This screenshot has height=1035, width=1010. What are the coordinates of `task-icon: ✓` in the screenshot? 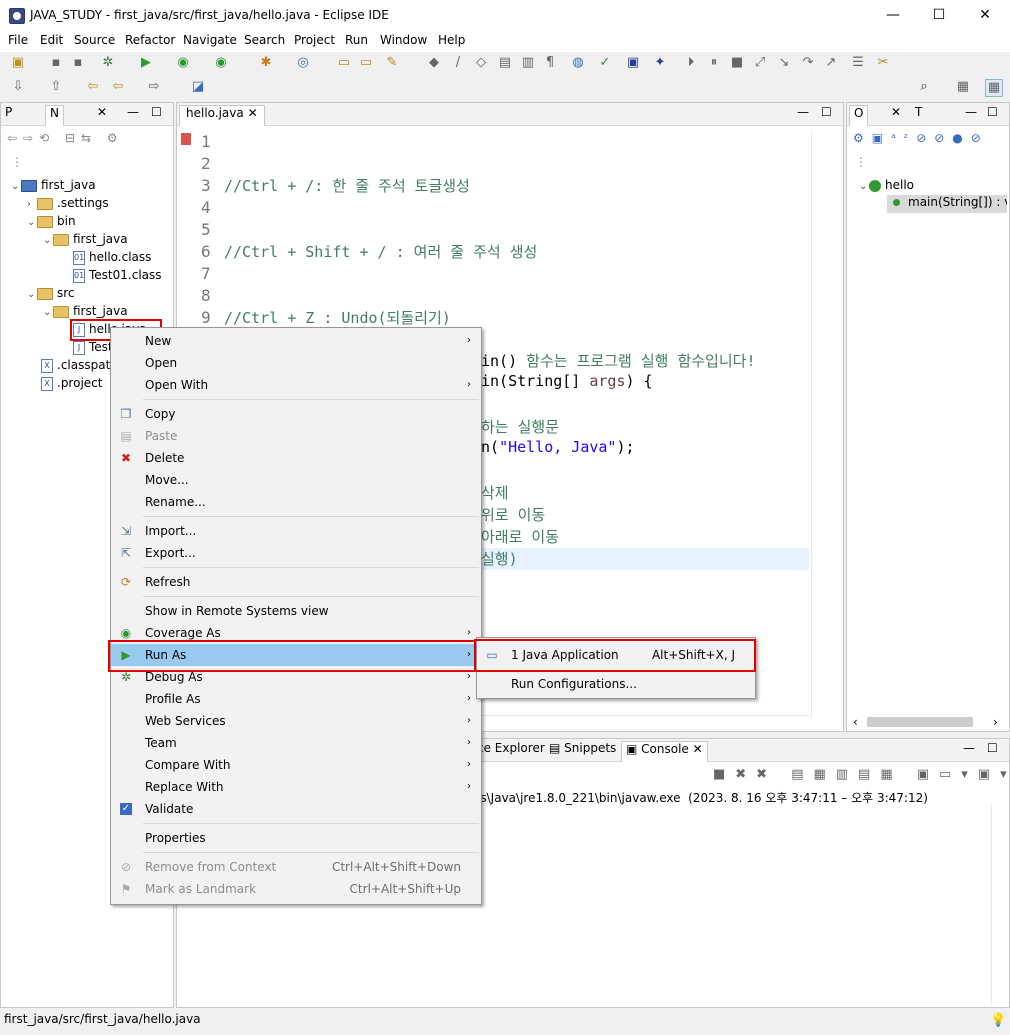 It's located at (605, 63).